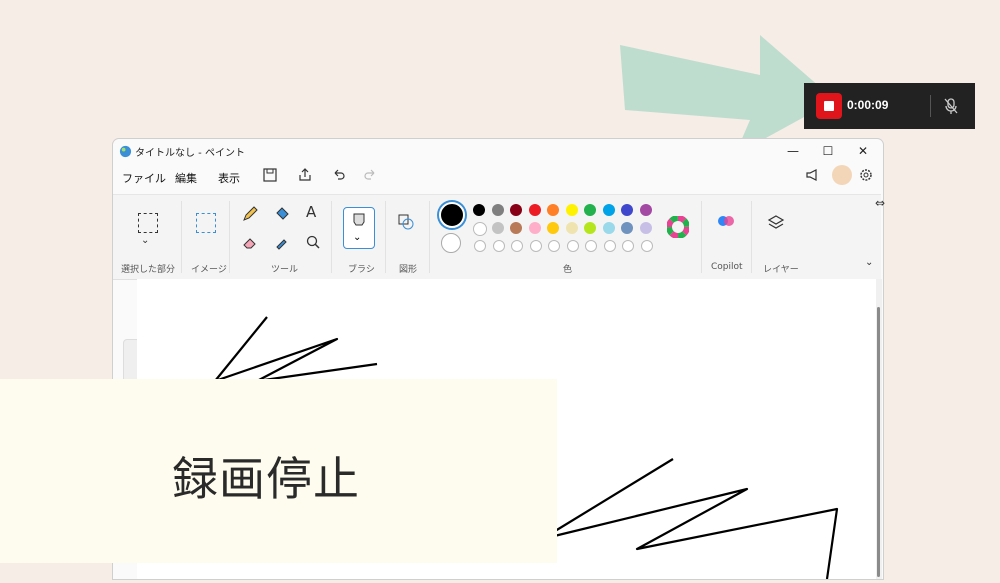 The image size is (1000, 583). What do you see at coordinates (408, 270) in the screenshot?
I see `group-label-shapes: 図形` at bounding box center [408, 270].